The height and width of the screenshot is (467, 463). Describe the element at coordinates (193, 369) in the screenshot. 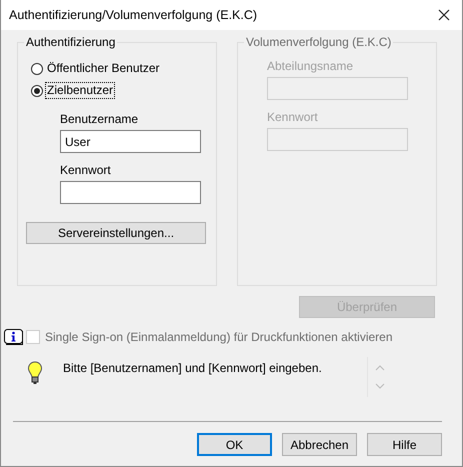

I see `message-text: Bitte [Benutzernamen] und [Kennwort] eingeben.` at that location.